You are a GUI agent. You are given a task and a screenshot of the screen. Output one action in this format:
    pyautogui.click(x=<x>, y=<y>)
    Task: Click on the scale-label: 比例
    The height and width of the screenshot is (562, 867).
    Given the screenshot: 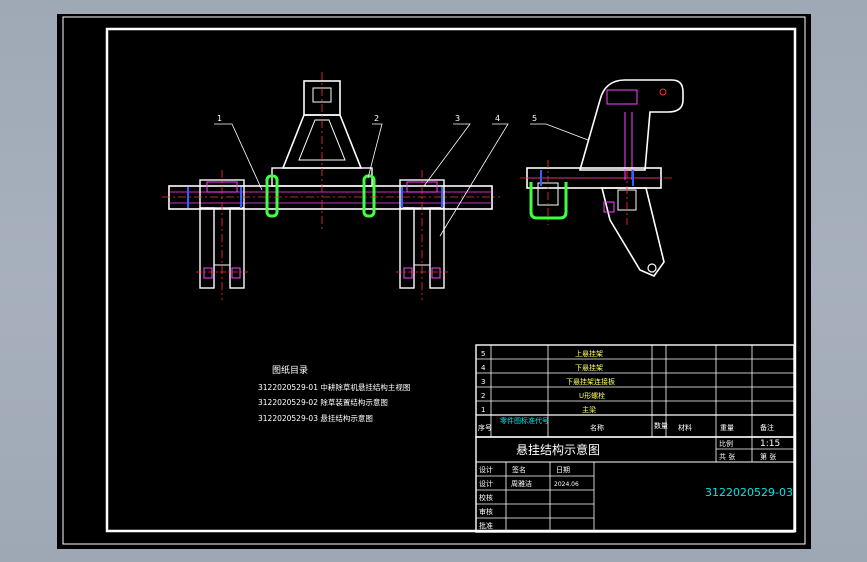 What is the action you would take?
    pyautogui.click(x=726, y=443)
    